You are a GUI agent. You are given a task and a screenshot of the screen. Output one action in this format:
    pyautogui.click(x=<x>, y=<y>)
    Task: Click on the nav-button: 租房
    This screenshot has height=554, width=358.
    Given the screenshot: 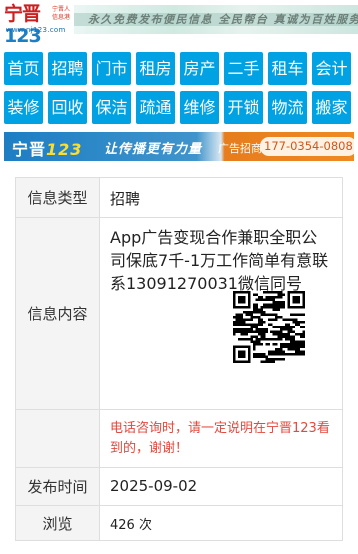 What is the action you would take?
    pyautogui.click(x=155, y=68)
    